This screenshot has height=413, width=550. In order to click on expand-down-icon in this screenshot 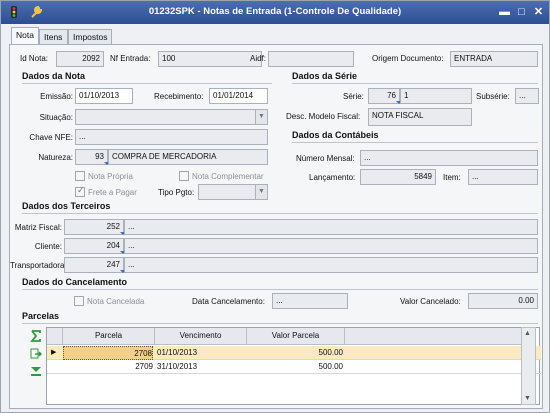, I will do `click(36, 371)`.